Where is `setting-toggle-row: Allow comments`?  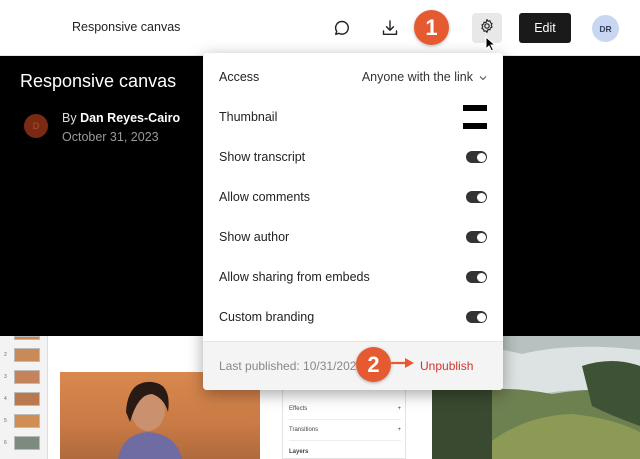 setting-toggle-row: Allow comments is located at coordinates (353, 197).